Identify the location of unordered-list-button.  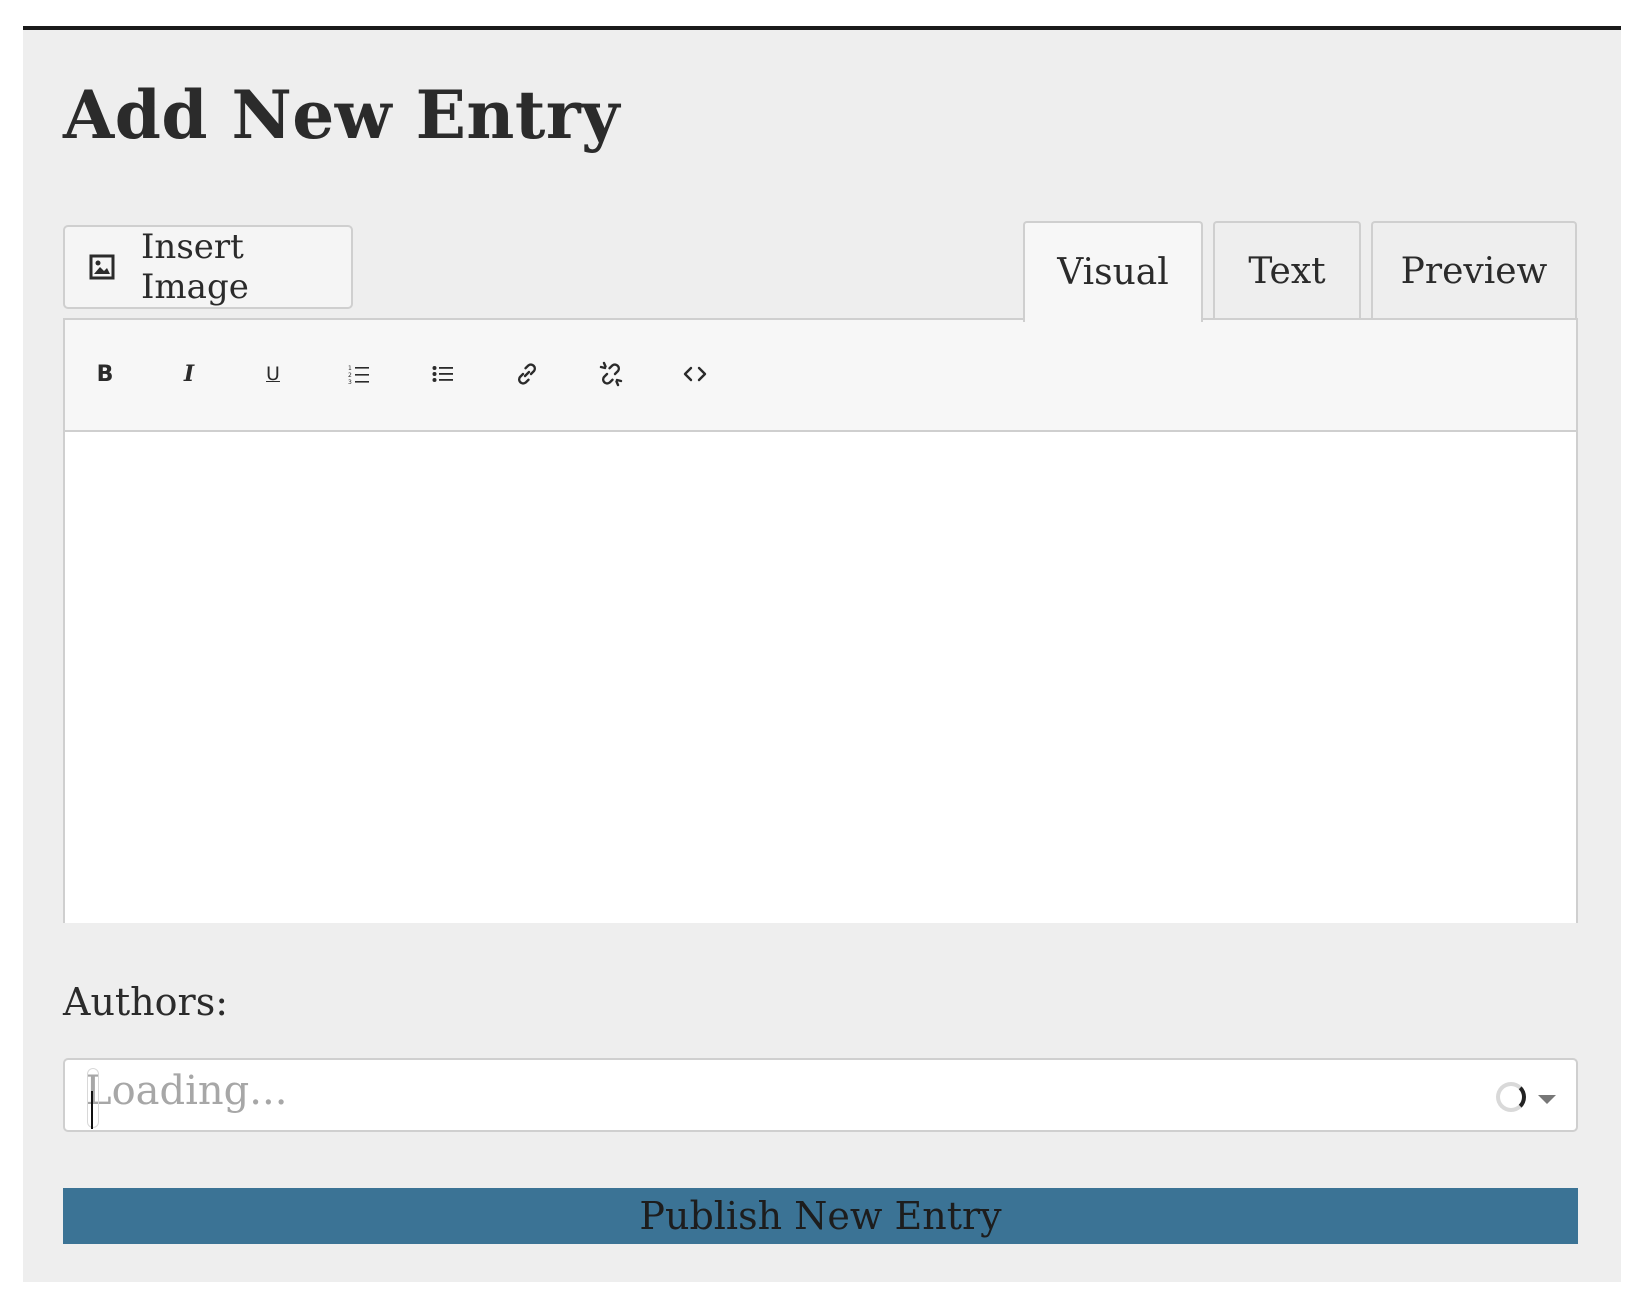
(443, 374).